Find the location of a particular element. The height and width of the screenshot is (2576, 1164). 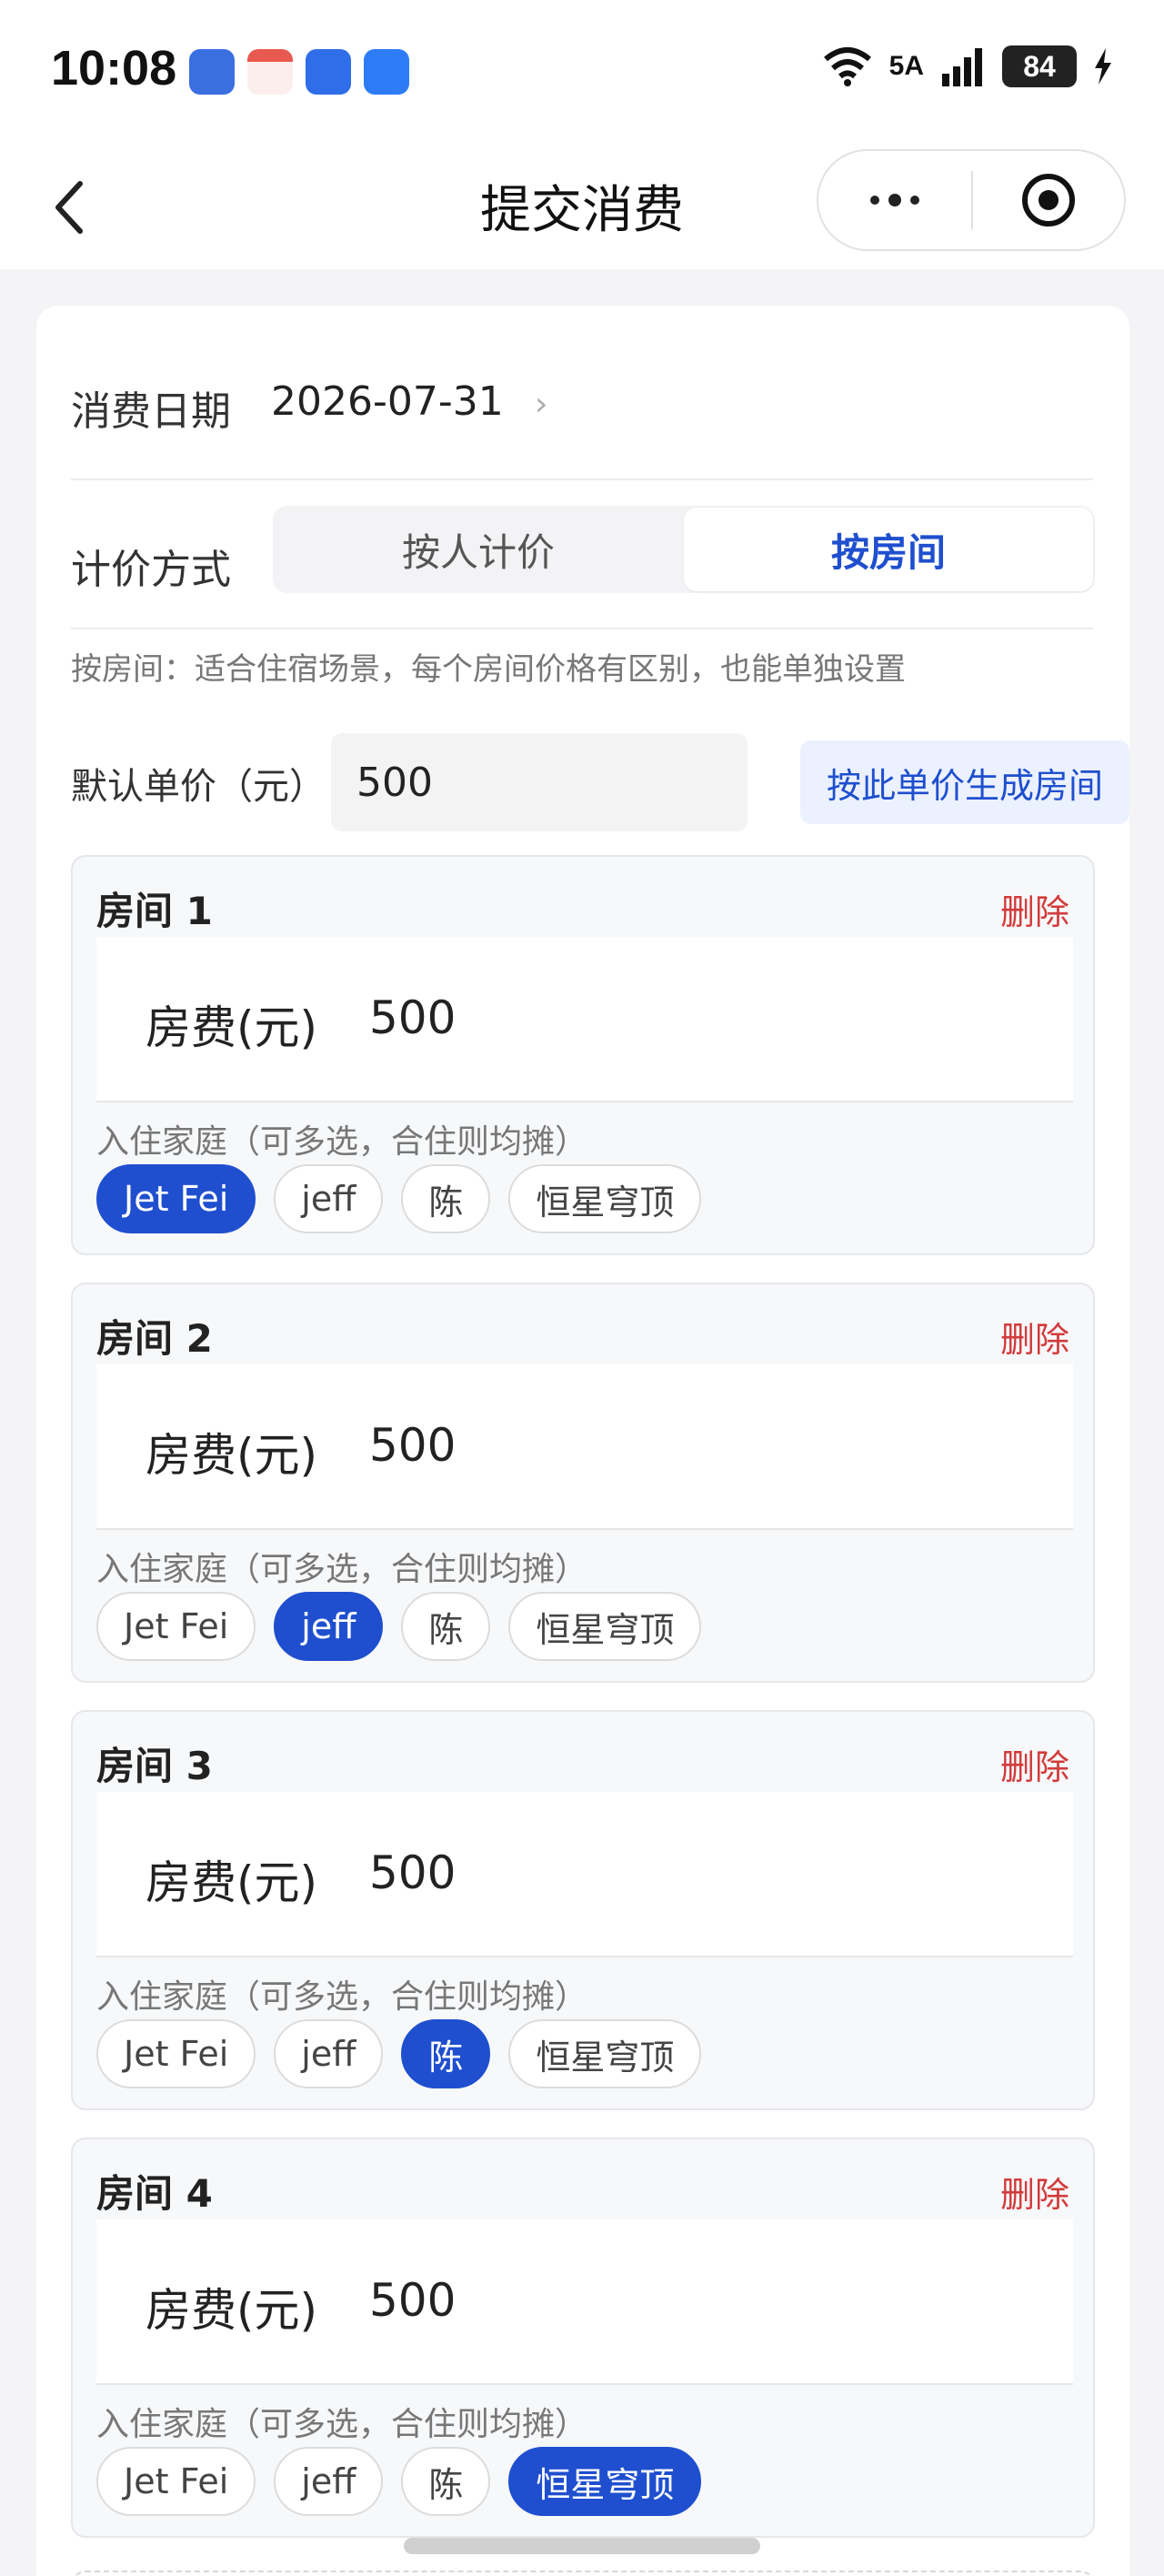

date-row: 消费日期 2026-07-31 › is located at coordinates (582, 429).